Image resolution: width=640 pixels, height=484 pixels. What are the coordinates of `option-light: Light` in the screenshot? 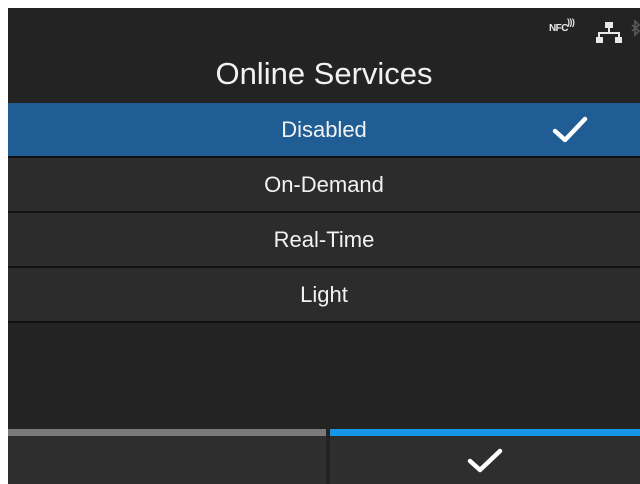 It's located at (324, 295).